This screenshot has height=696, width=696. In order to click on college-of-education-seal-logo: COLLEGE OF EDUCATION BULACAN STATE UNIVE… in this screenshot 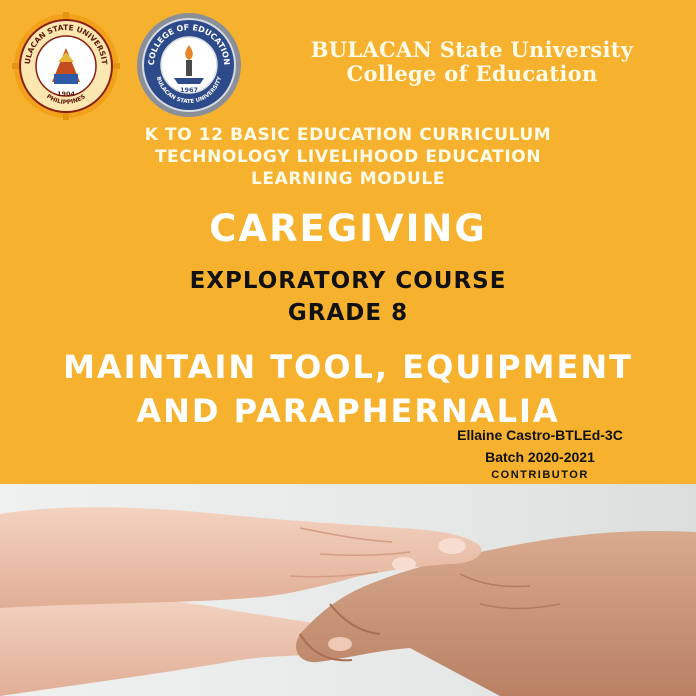, I will do `click(189, 65)`.